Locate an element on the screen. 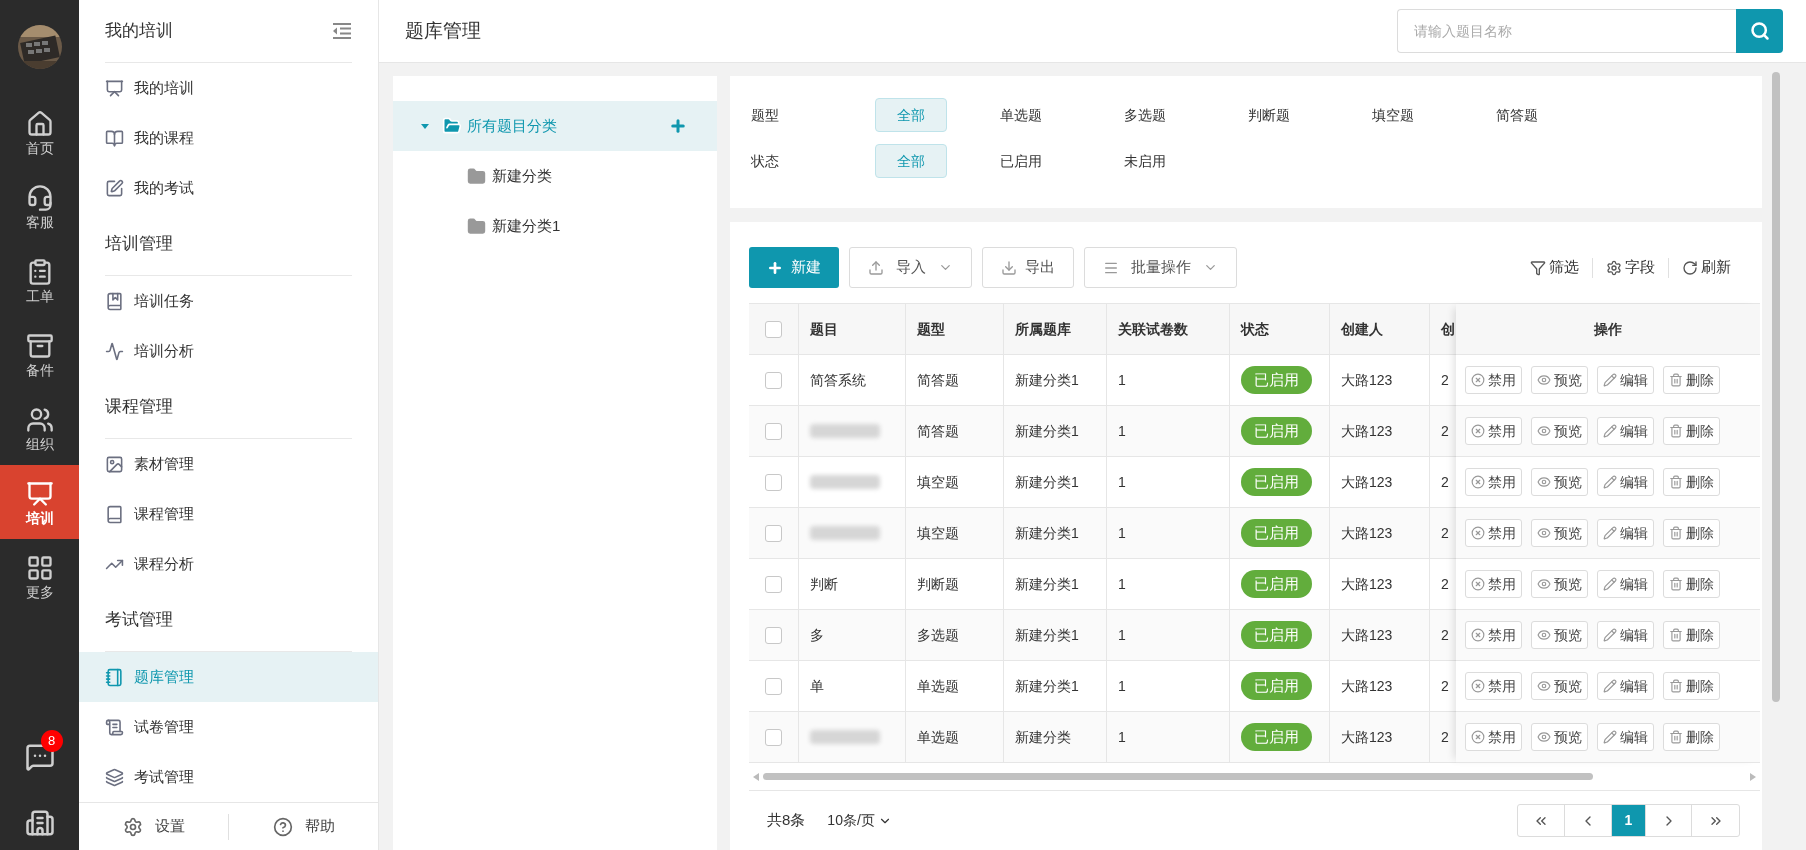 The width and height of the screenshot is (1806, 850). filter-option: 未启用 is located at coordinates (1159, 161).